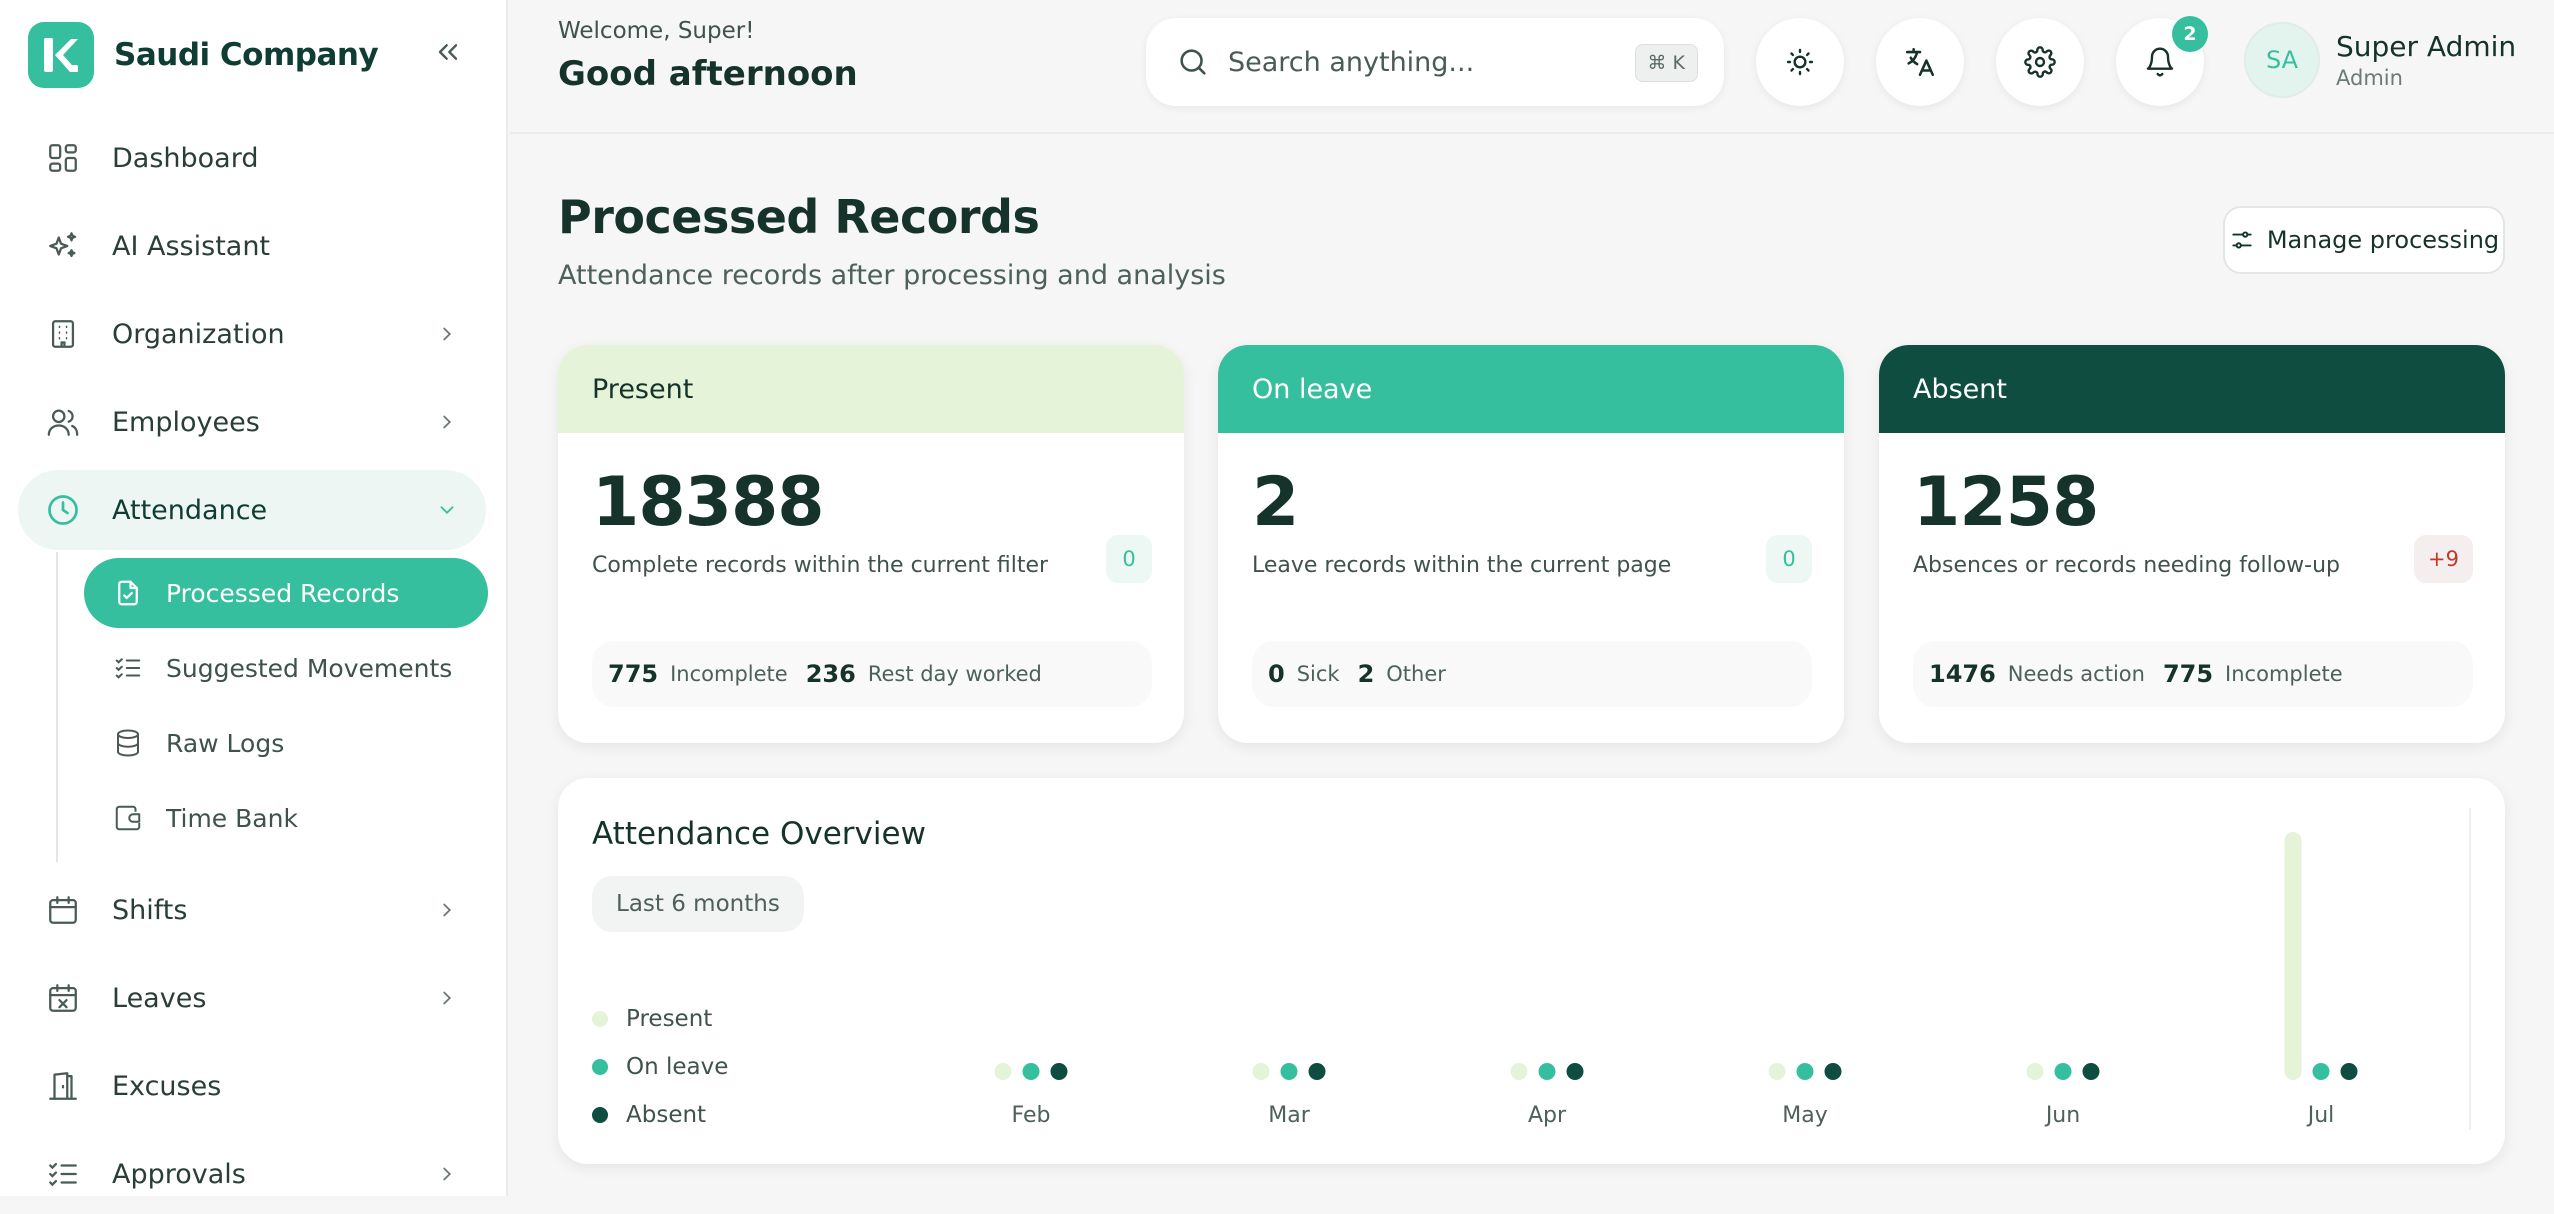 This screenshot has width=2554, height=1214. Describe the element at coordinates (830, 674) in the screenshot. I see `stat-value: 236` at that location.